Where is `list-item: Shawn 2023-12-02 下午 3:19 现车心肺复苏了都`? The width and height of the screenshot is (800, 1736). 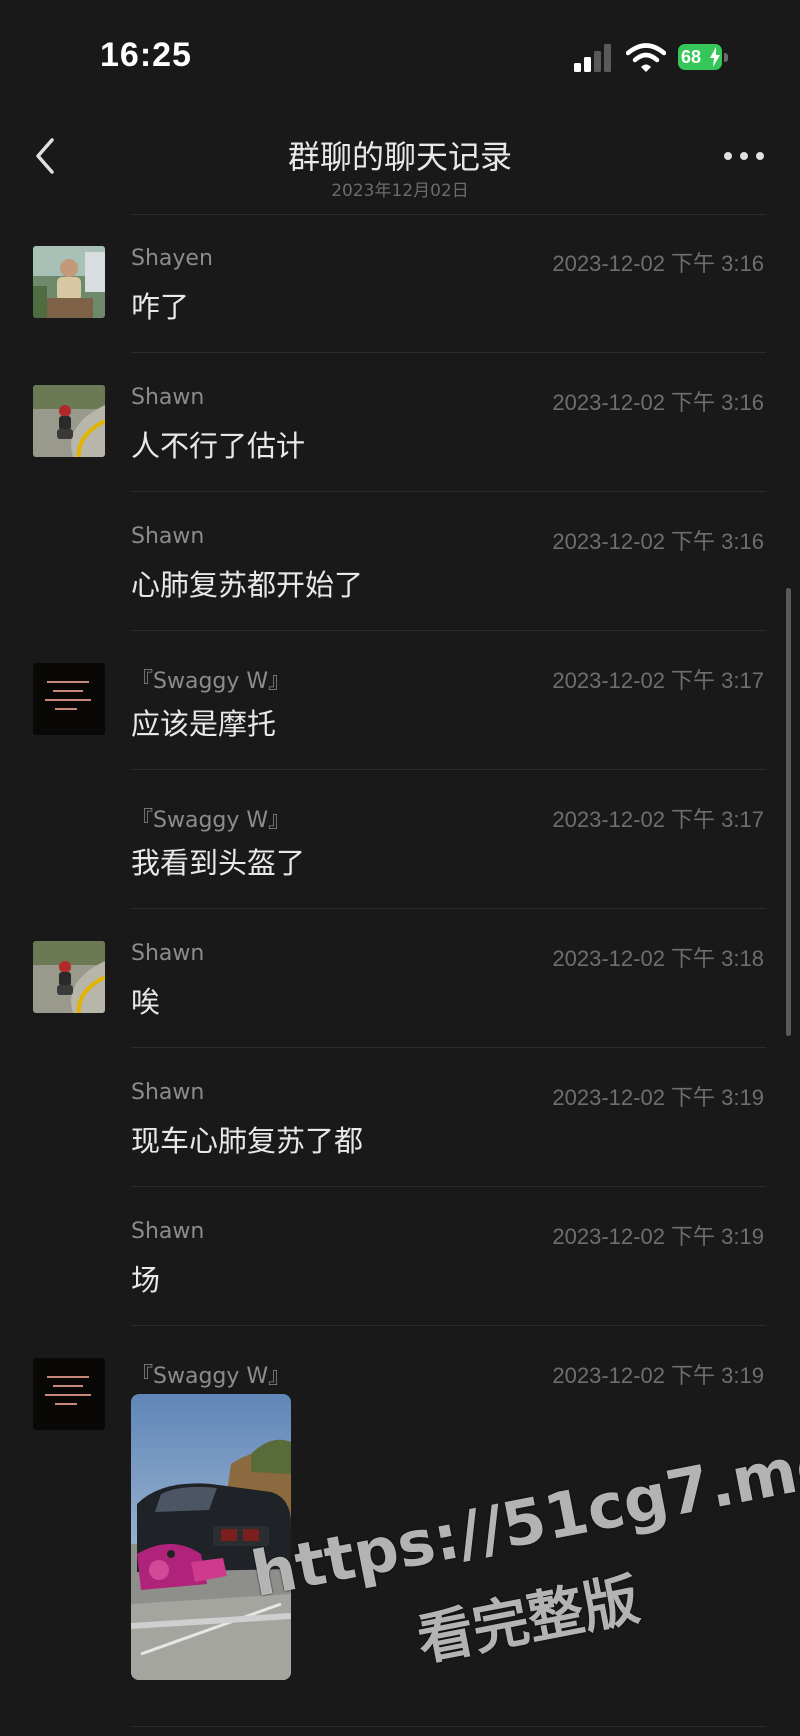
list-item: Shawn 2023-12-02 下午 3:19 现车心肺复苏了都 is located at coordinates (400, 1117).